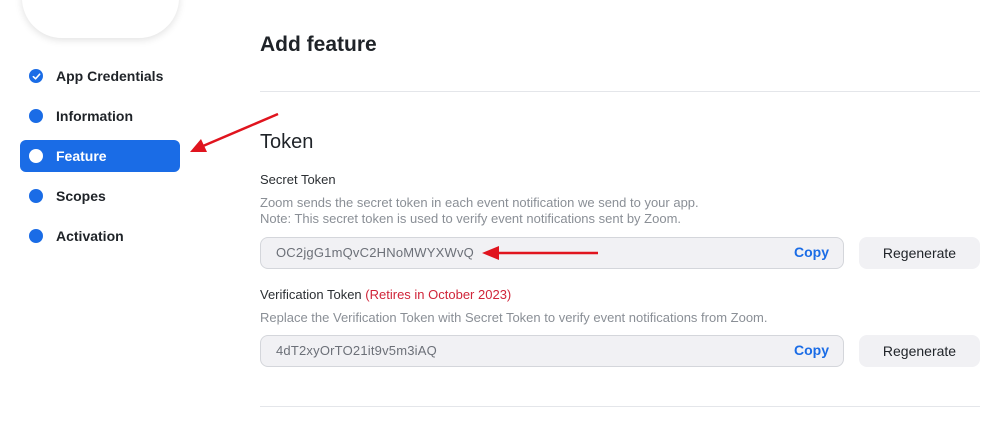 Image resolution: width=999 pixels, height=421 pixels. What do you see at coordinates (394, 186) in the screenshot?
I see `annotation-overlay` at bounding box center [394, 186].